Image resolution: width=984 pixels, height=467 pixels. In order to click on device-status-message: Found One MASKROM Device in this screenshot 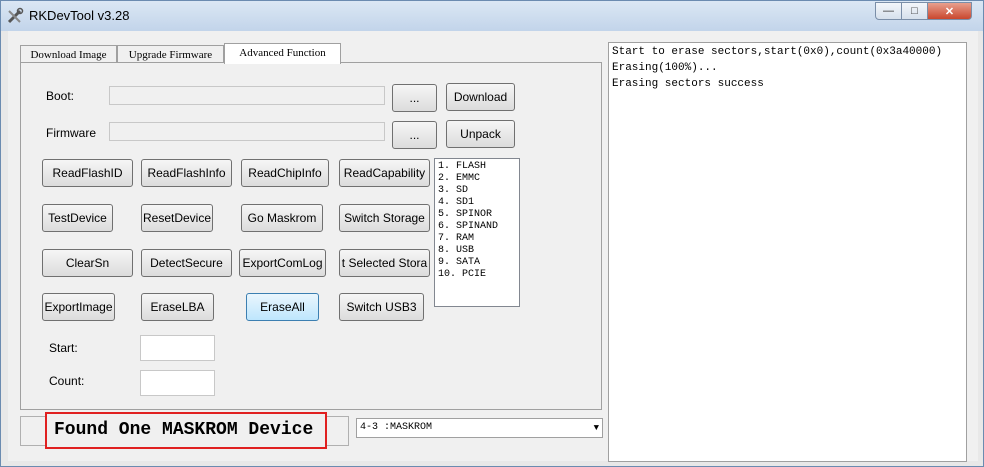, I will do `click(186, 430)`.